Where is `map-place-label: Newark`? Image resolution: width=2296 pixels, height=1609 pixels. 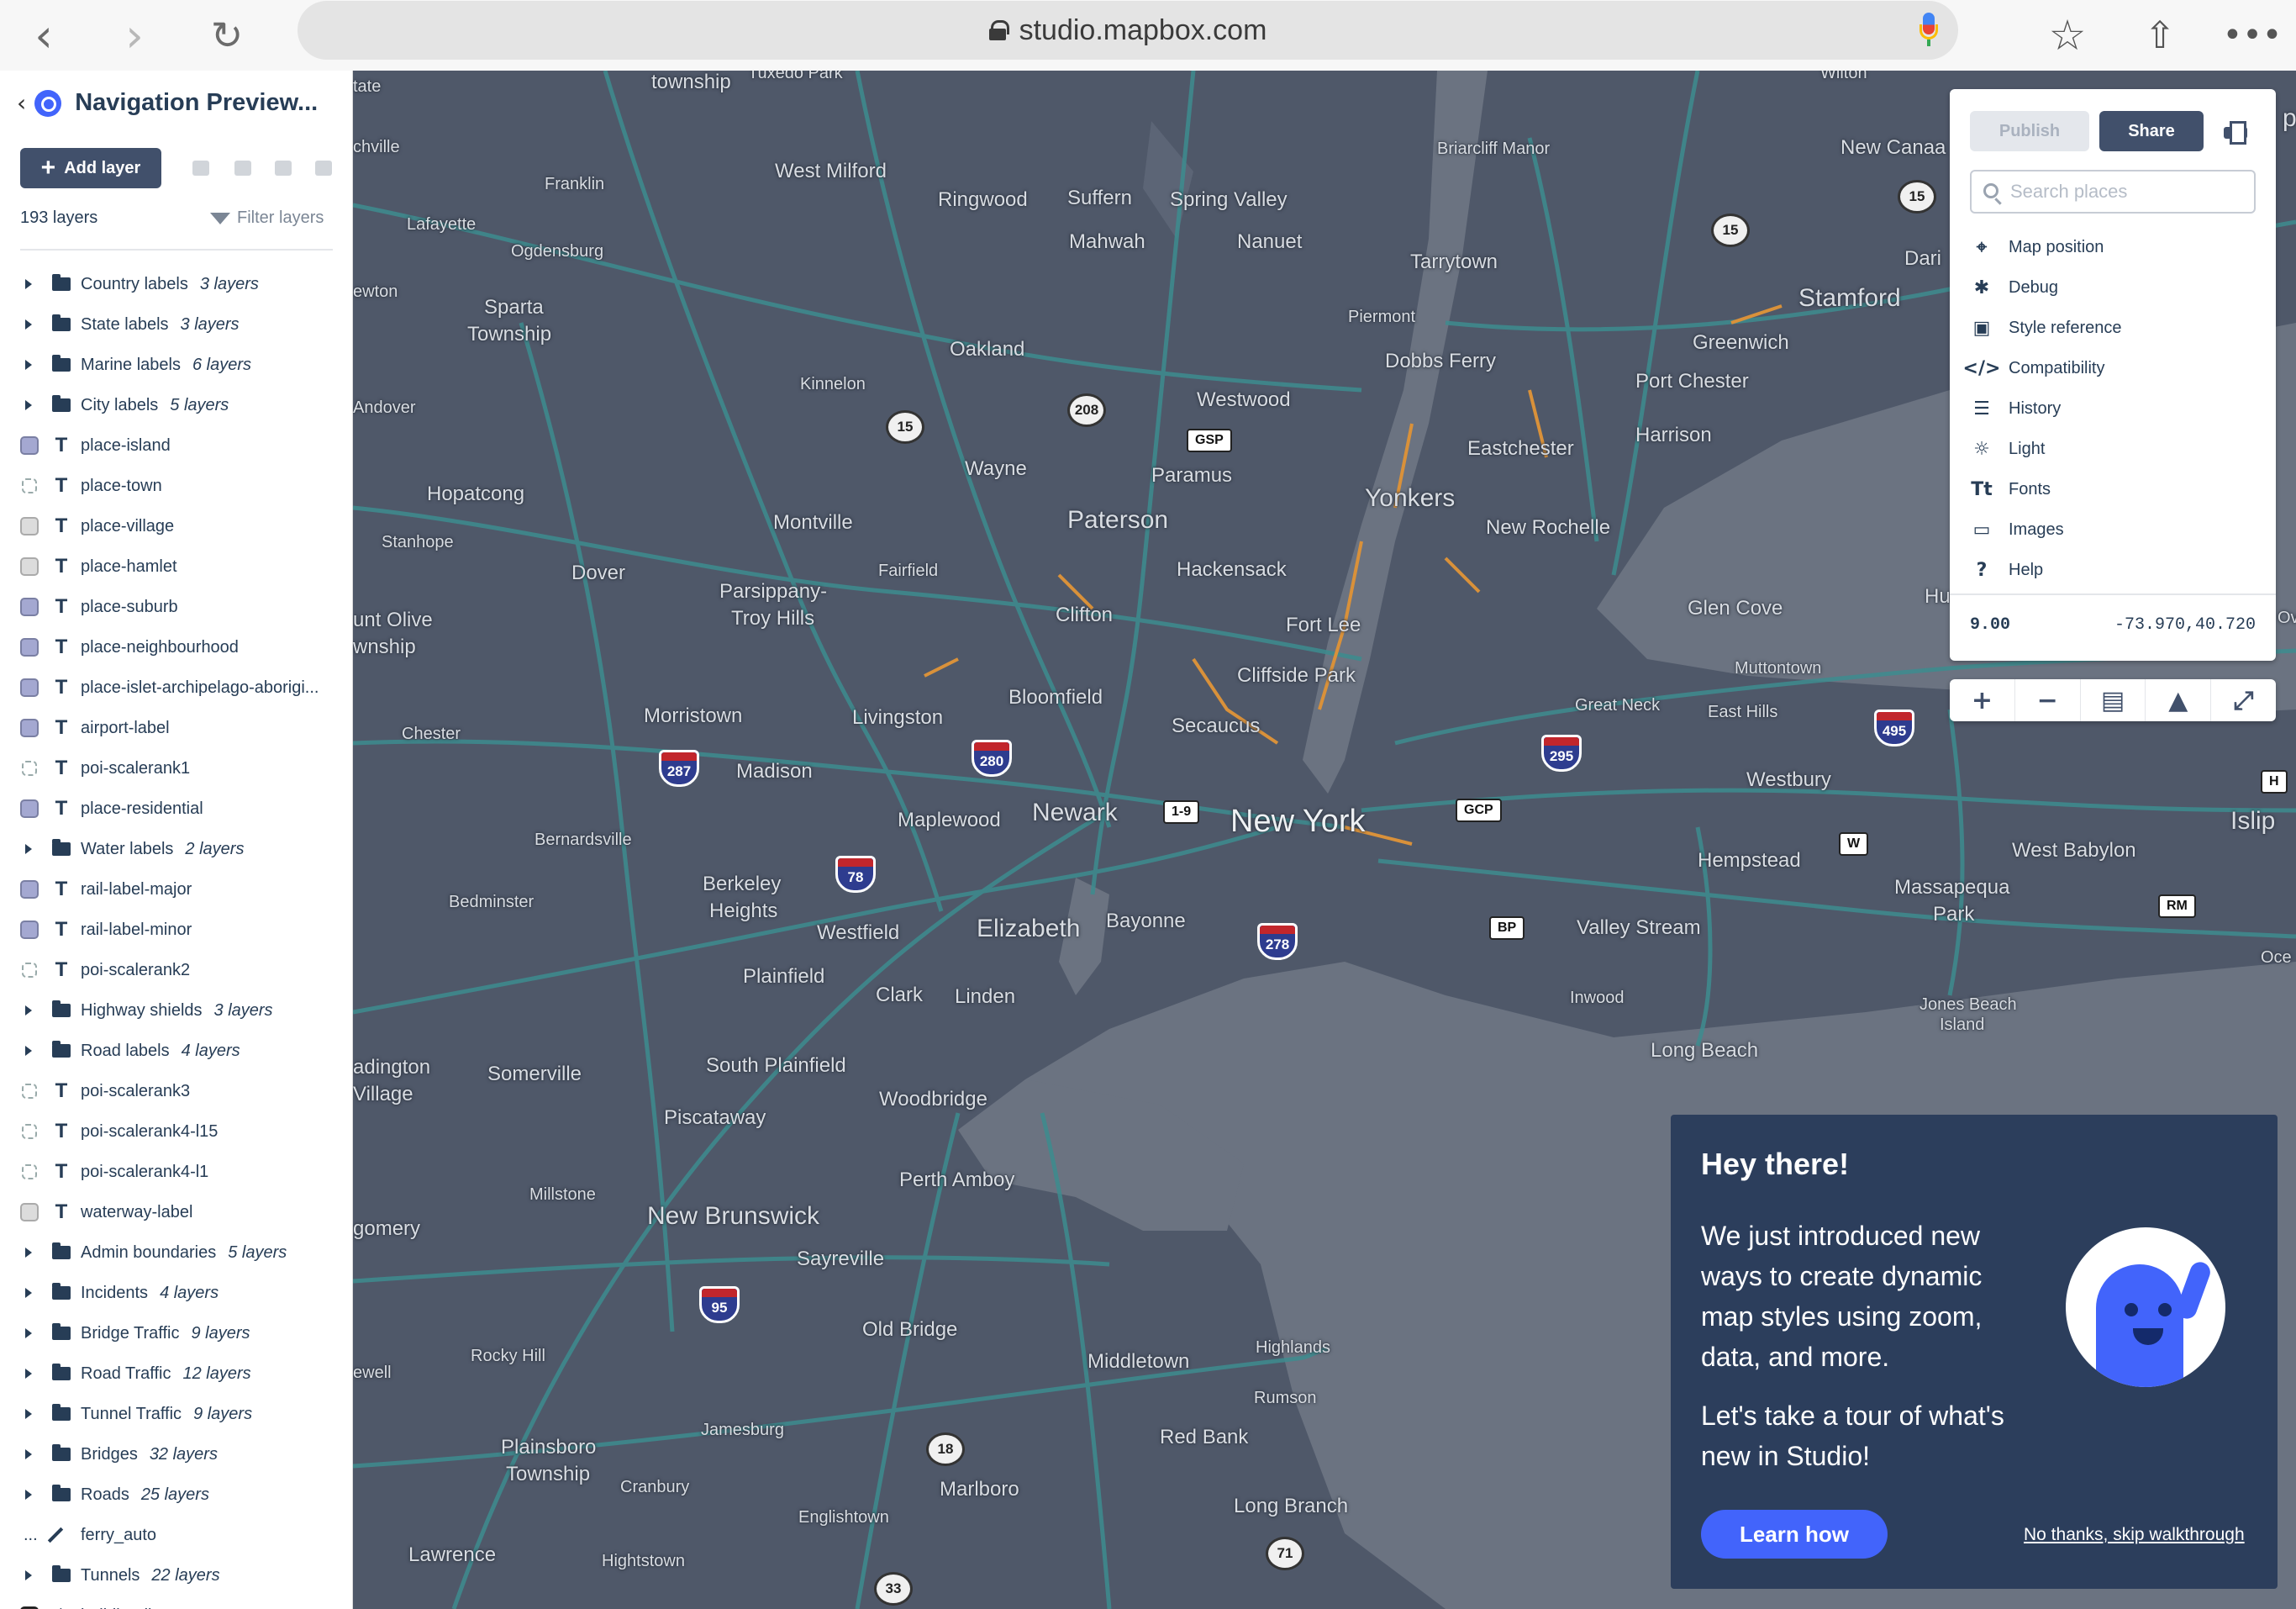 map-place-label: Newark is located at coordinates (1075, 812).